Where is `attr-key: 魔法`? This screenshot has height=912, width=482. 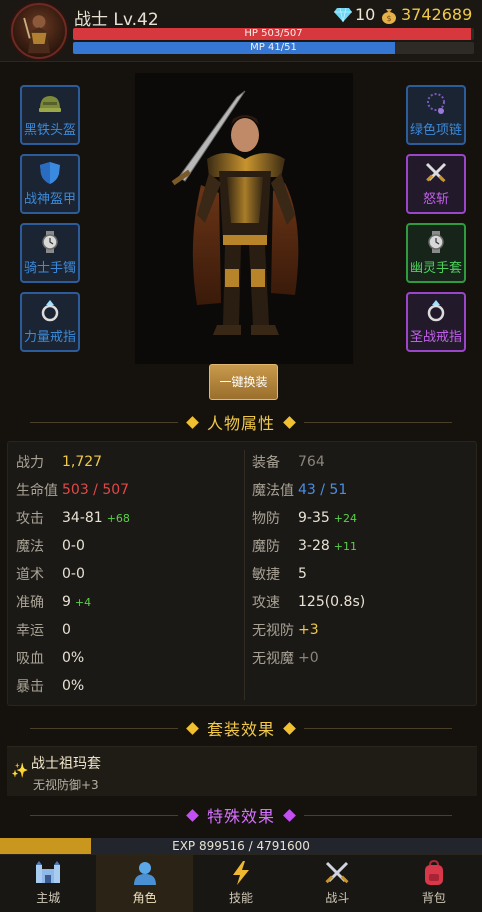 attr-key: 魔法 is located at coordinates (30, 547).